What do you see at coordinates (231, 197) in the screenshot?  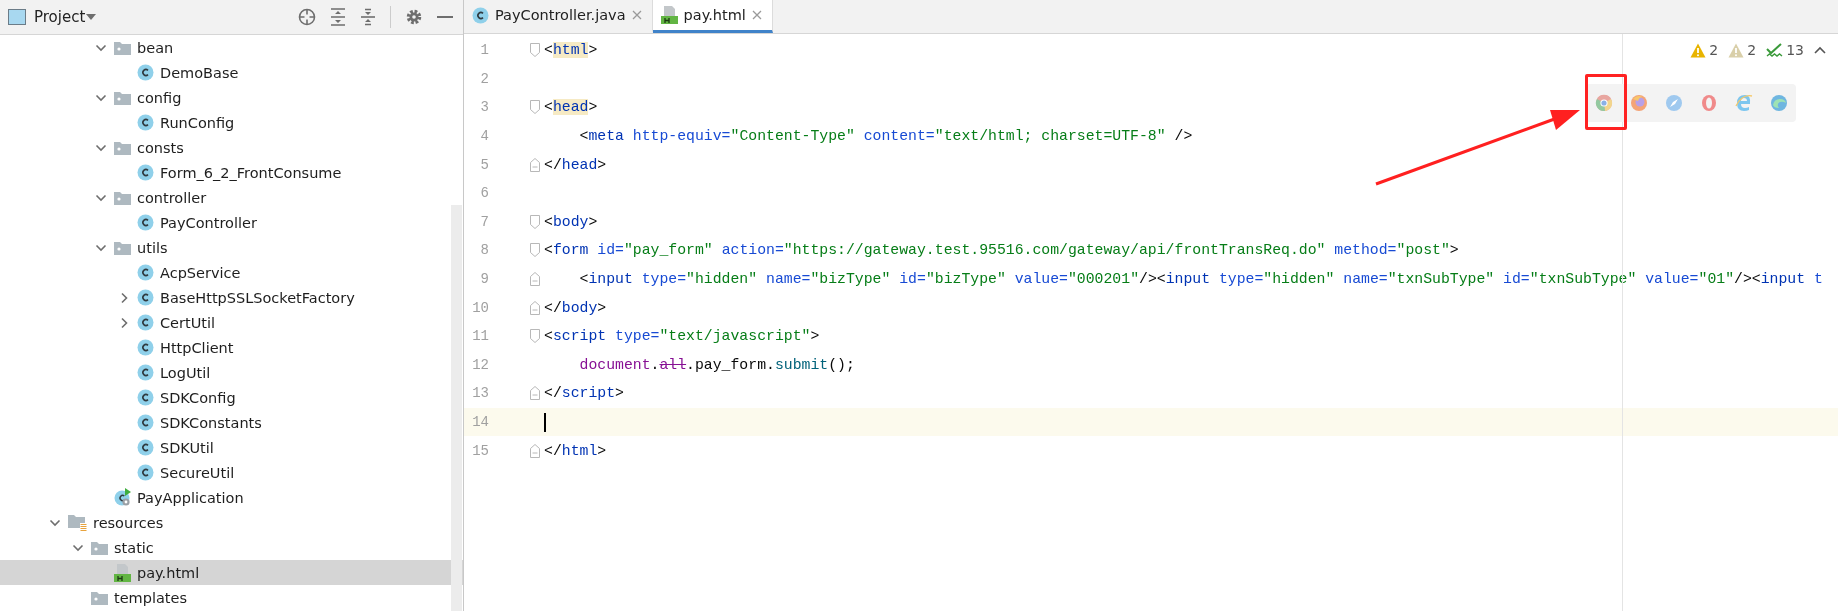 I see `tree-item: controller` at bounding box center [231, 197].